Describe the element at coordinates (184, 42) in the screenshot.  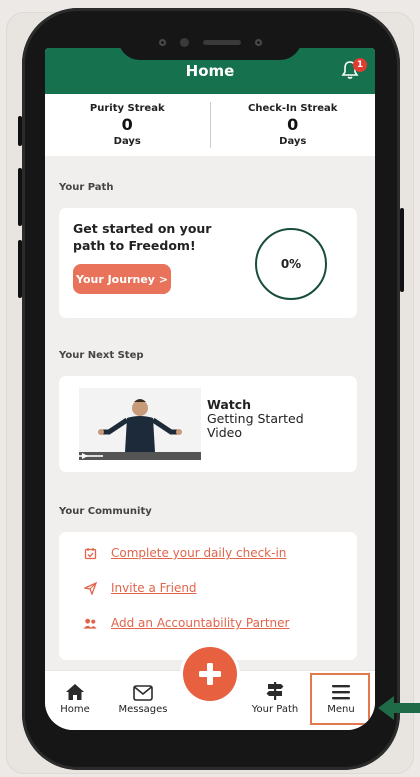
I see `camera-dot` at that location.